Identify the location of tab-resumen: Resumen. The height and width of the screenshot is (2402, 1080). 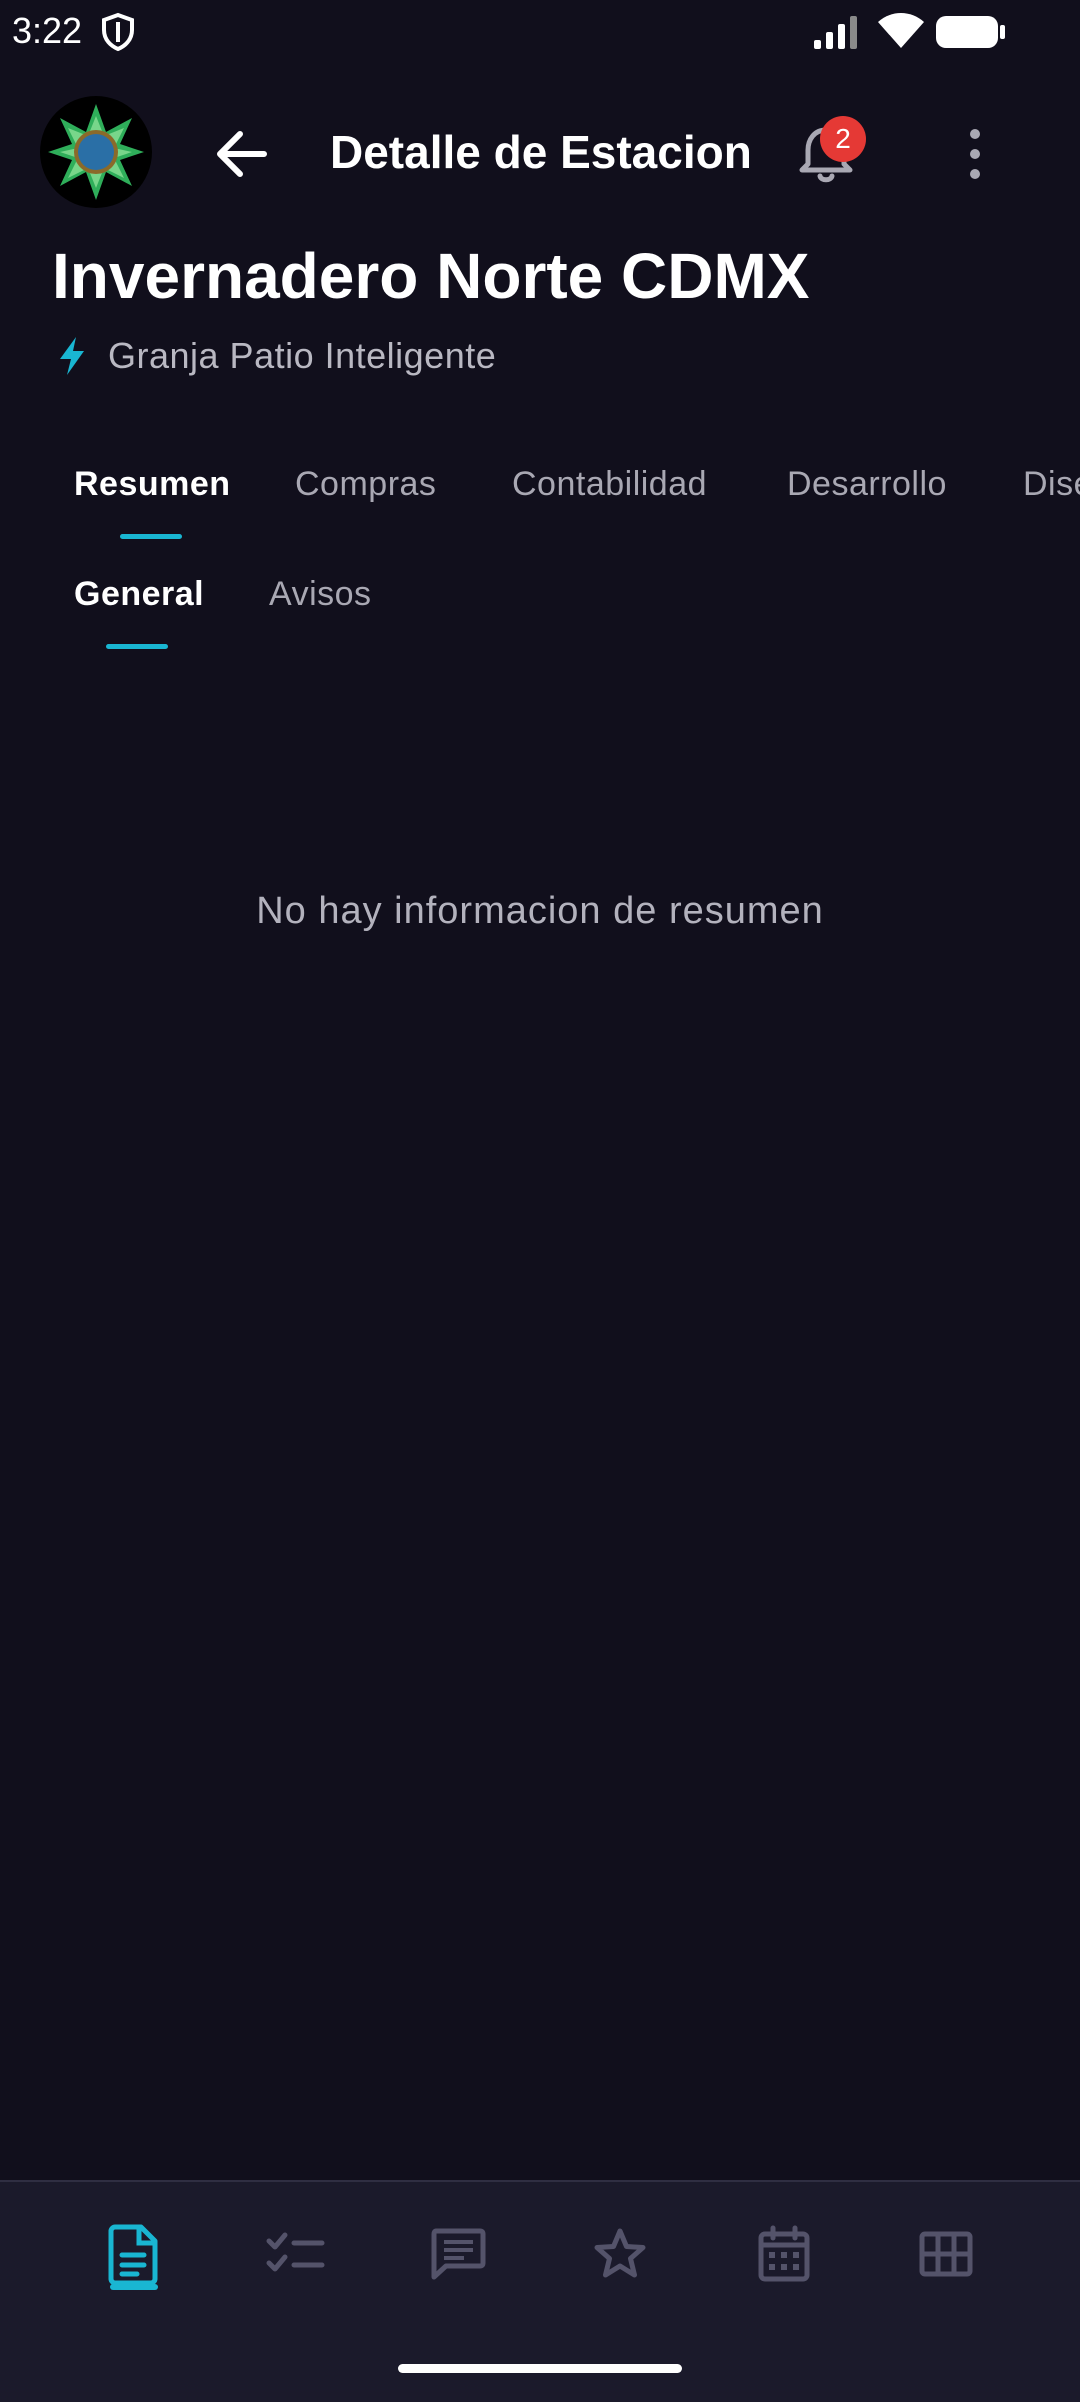
(152, 484).